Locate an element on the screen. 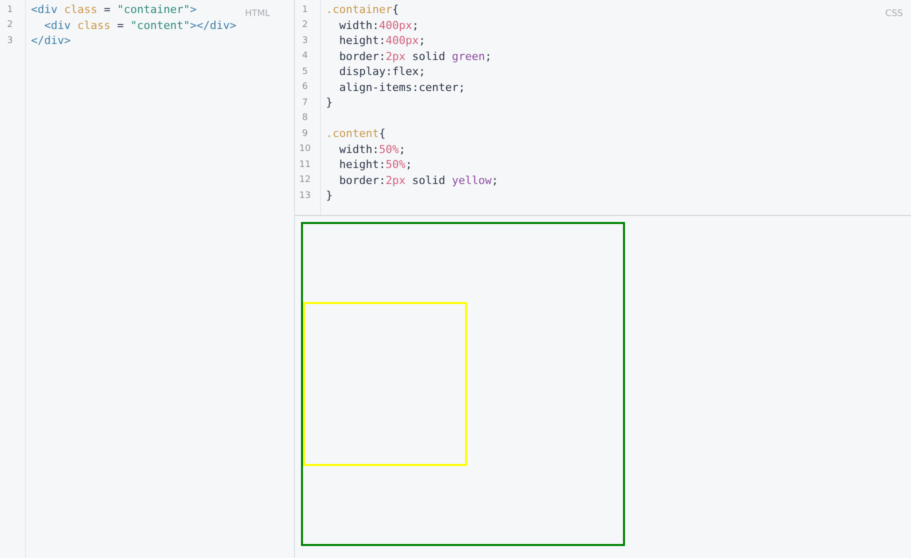  line-number: 13 is located at coordinates (305, 195).